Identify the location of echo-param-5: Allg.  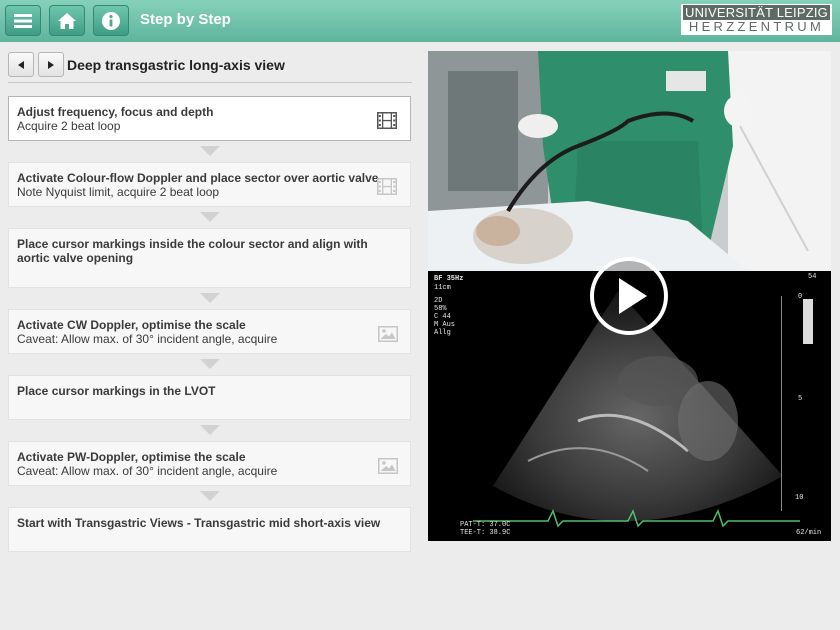
(442, 333).